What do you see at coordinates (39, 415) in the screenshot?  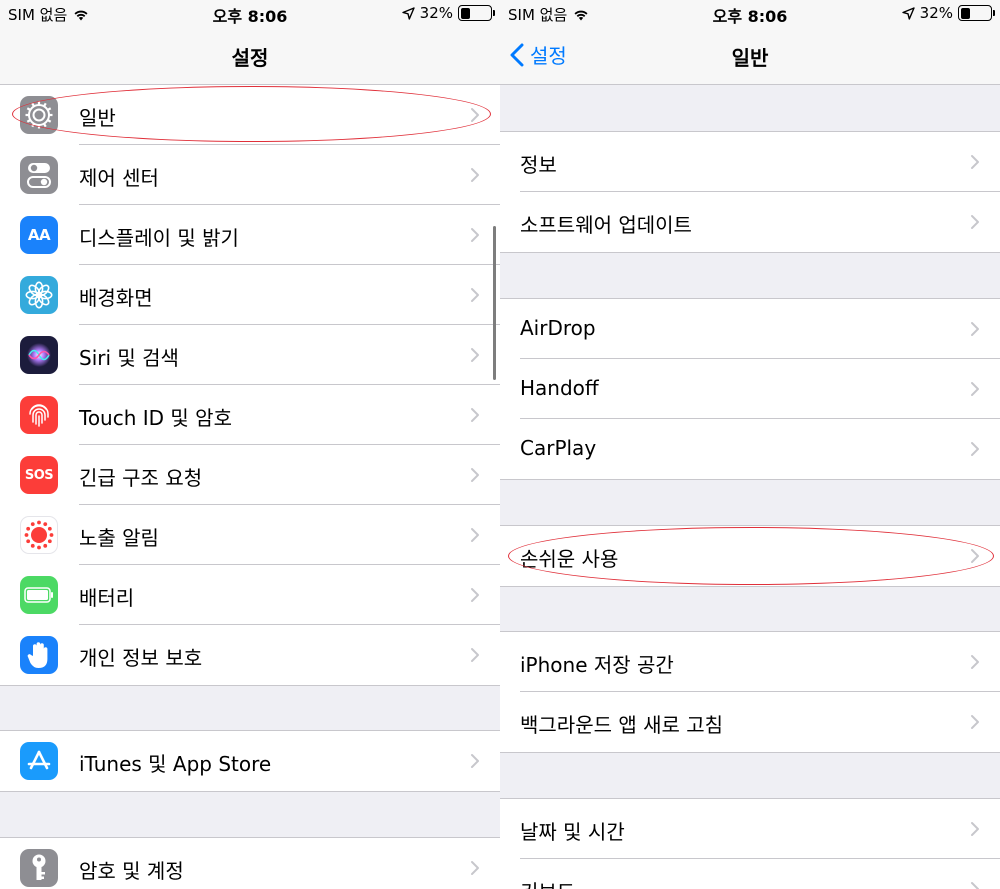 I see `fingerprint-icon` at bounding box center [39, 415].